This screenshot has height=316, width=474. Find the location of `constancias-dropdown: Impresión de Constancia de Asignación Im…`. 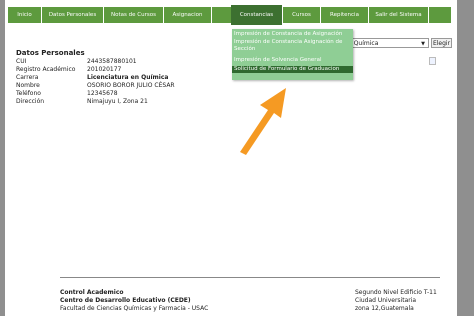

constancias-dropdown: Impresión de Constancia de Asignación Im… is located at coordinates (292, 54).